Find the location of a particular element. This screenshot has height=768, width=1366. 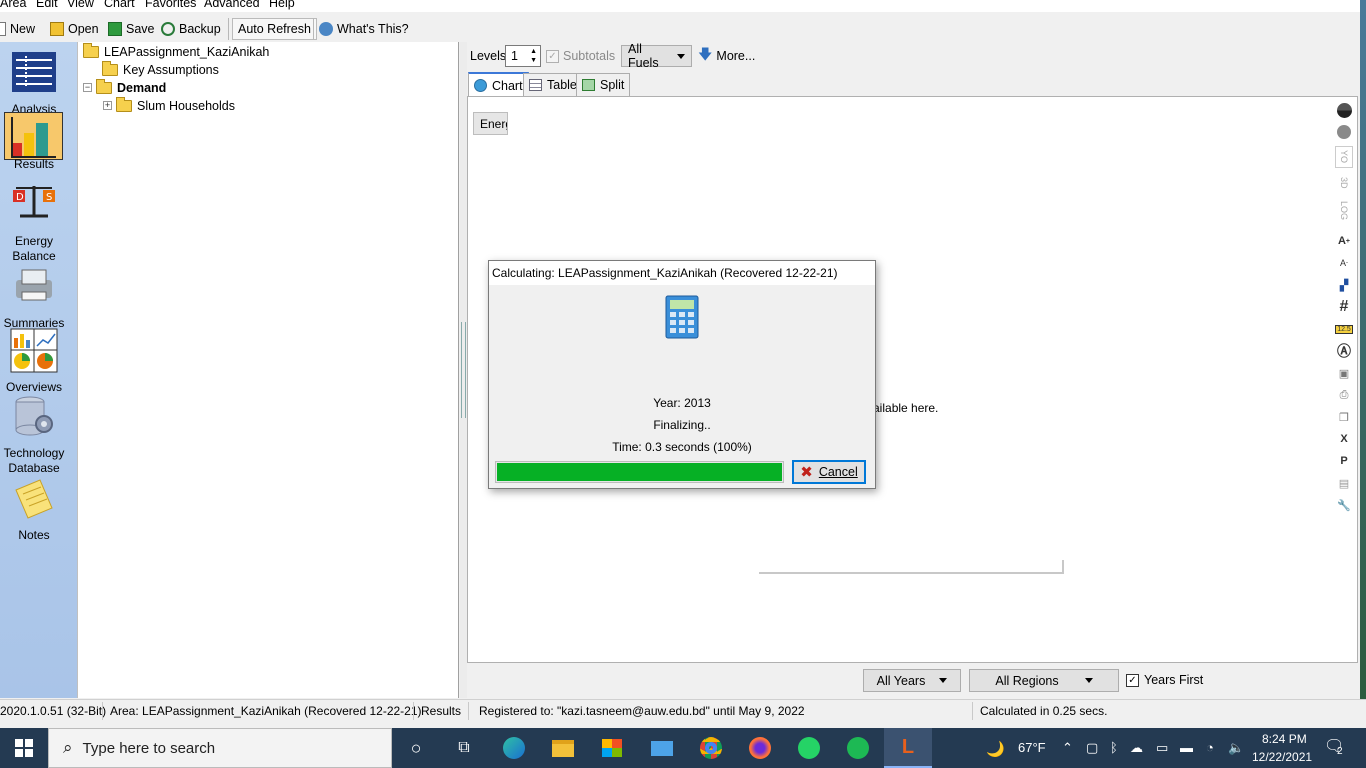

menu-help: Help is located at coordinates (282, 5).